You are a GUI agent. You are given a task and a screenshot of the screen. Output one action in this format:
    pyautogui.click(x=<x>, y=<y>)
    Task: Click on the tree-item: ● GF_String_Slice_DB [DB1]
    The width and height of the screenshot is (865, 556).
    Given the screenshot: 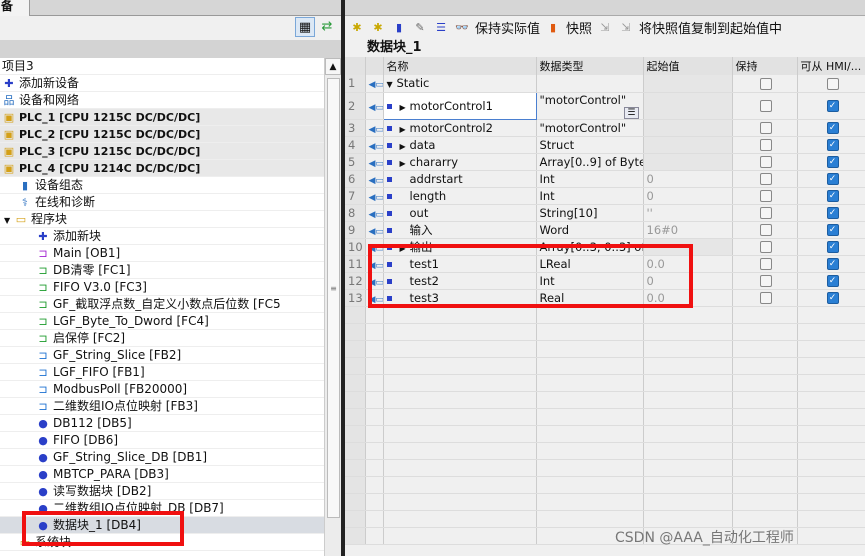 What is the action you would take?
    pyautogui.click(x=162, y=457)
    